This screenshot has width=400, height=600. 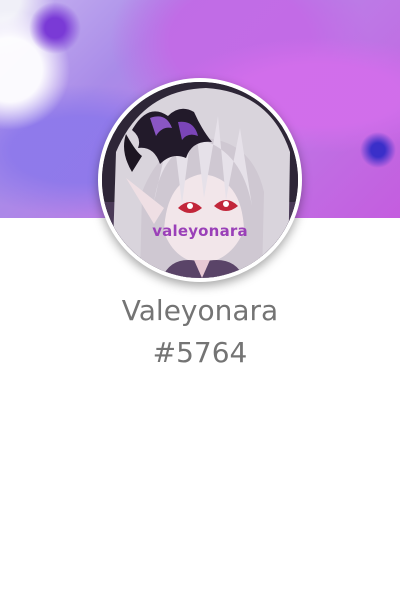 What do you see at coordinates (200, 231) in the screenshot?
I see `avatar-watermark-text: valeyonara` at bounding box center [200, 231].